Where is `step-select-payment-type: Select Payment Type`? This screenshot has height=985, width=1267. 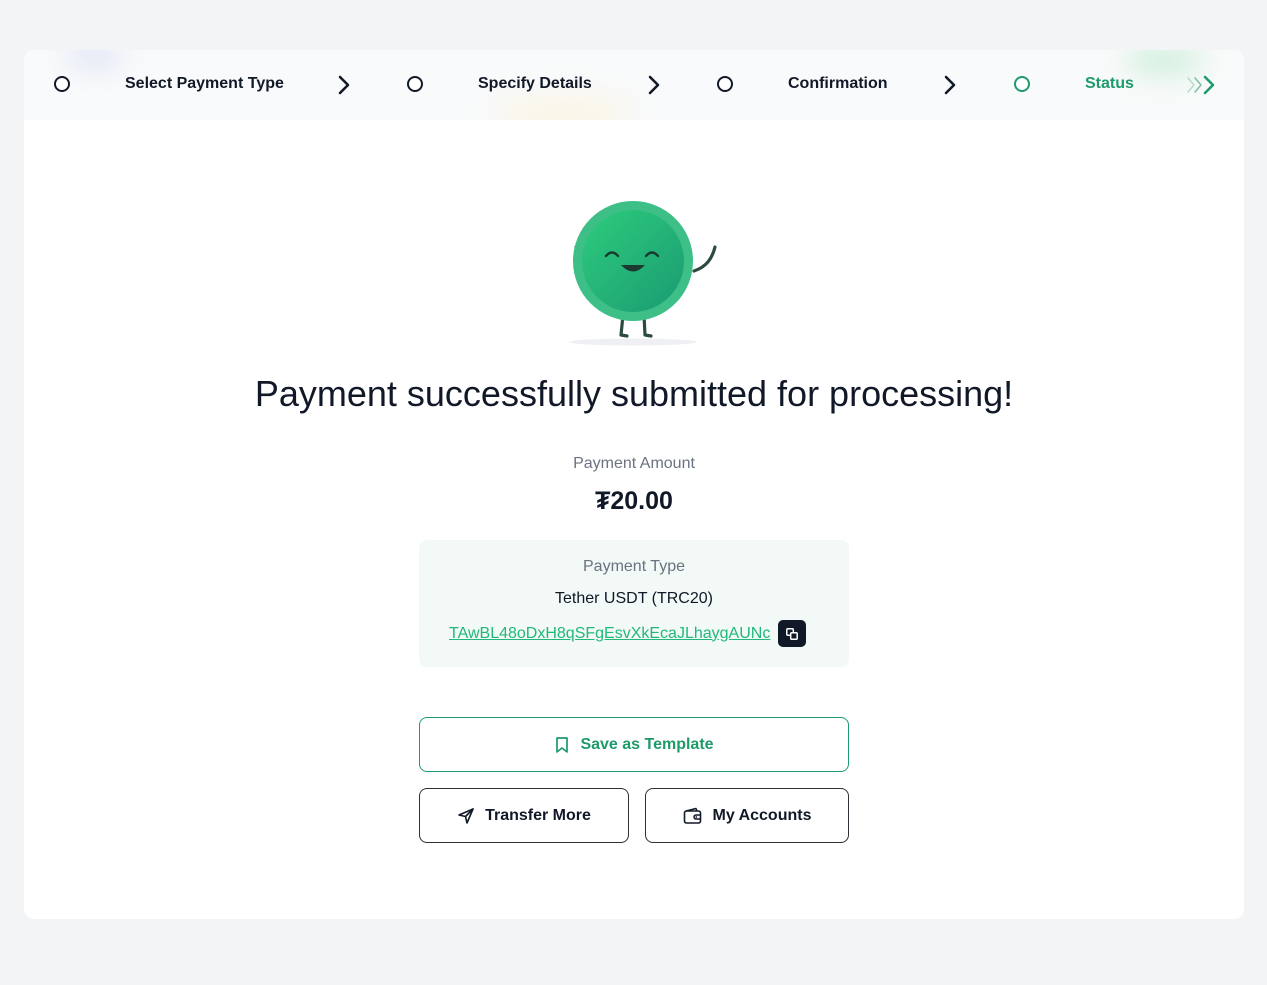
step-select-payment-type: Select Payment Type is located at coordinates (204, 84).